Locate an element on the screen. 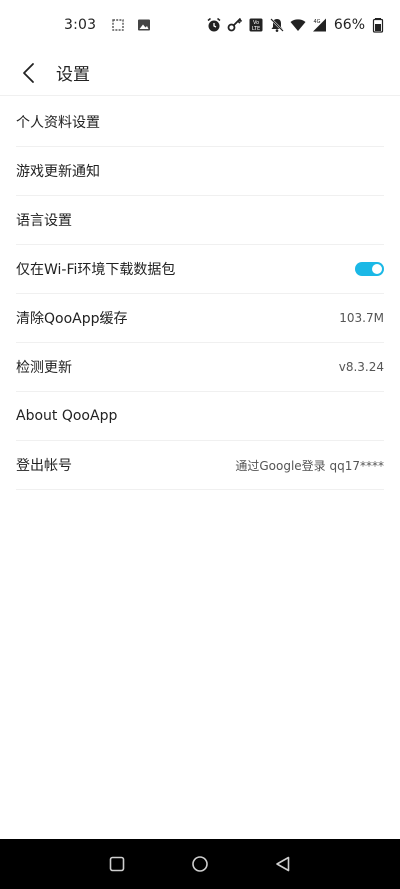  key-icon is located at coordinates (235, 25).